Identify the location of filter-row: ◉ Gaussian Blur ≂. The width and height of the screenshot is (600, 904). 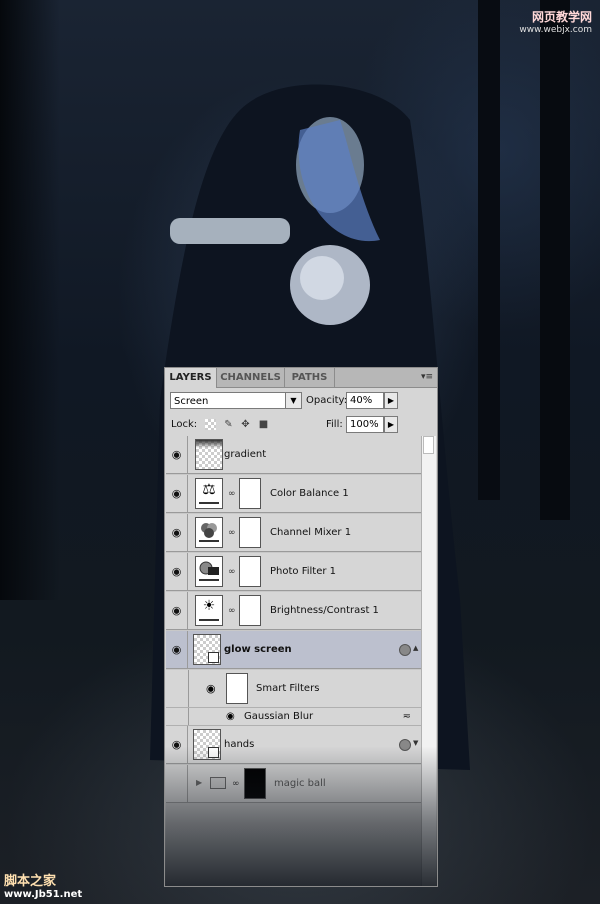
(293, 717).